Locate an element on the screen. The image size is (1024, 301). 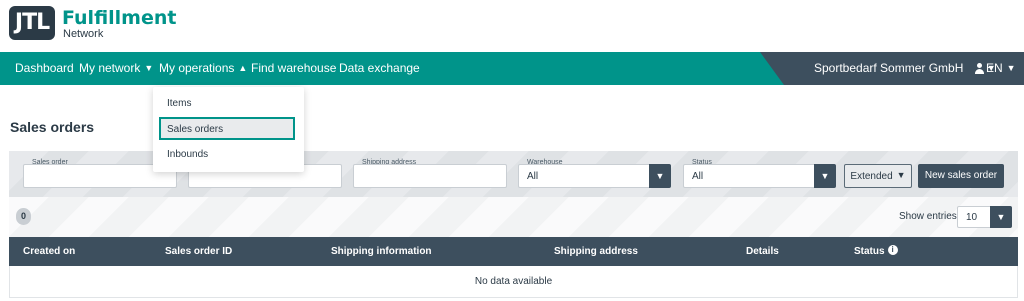
nav-my-network: My network ▼ is located at coordinates (116, 68).